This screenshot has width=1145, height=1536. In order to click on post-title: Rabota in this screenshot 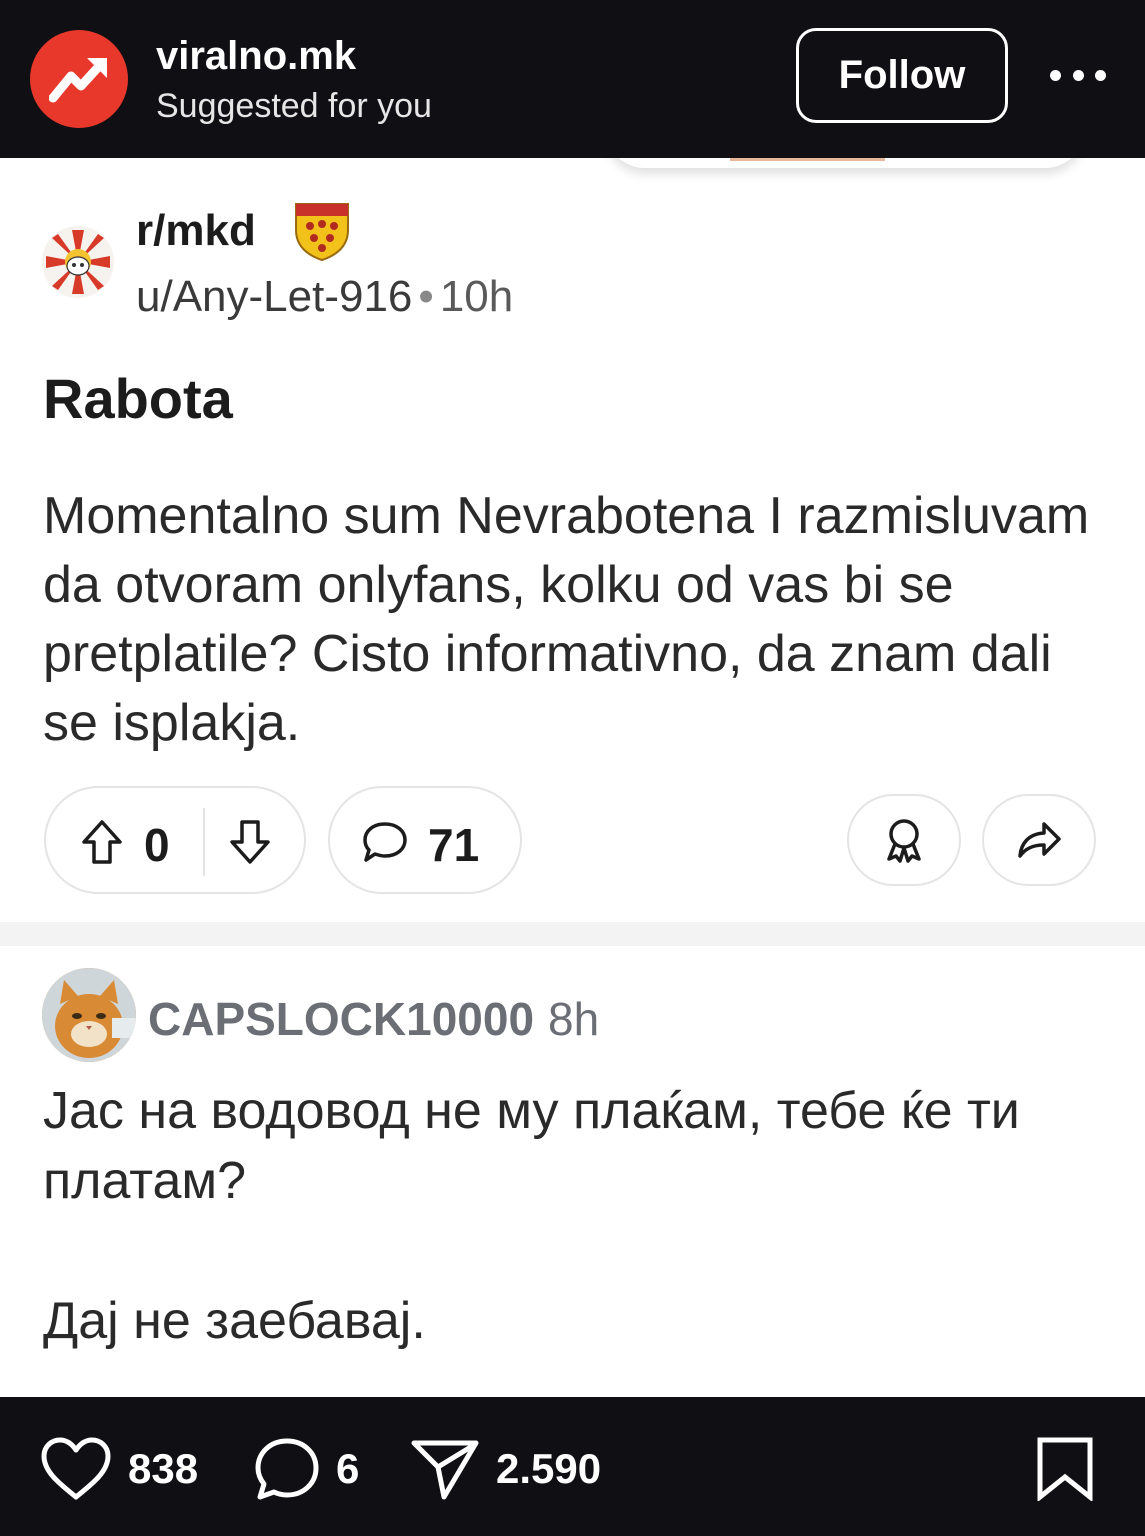, I will do `click(138, 398)`.